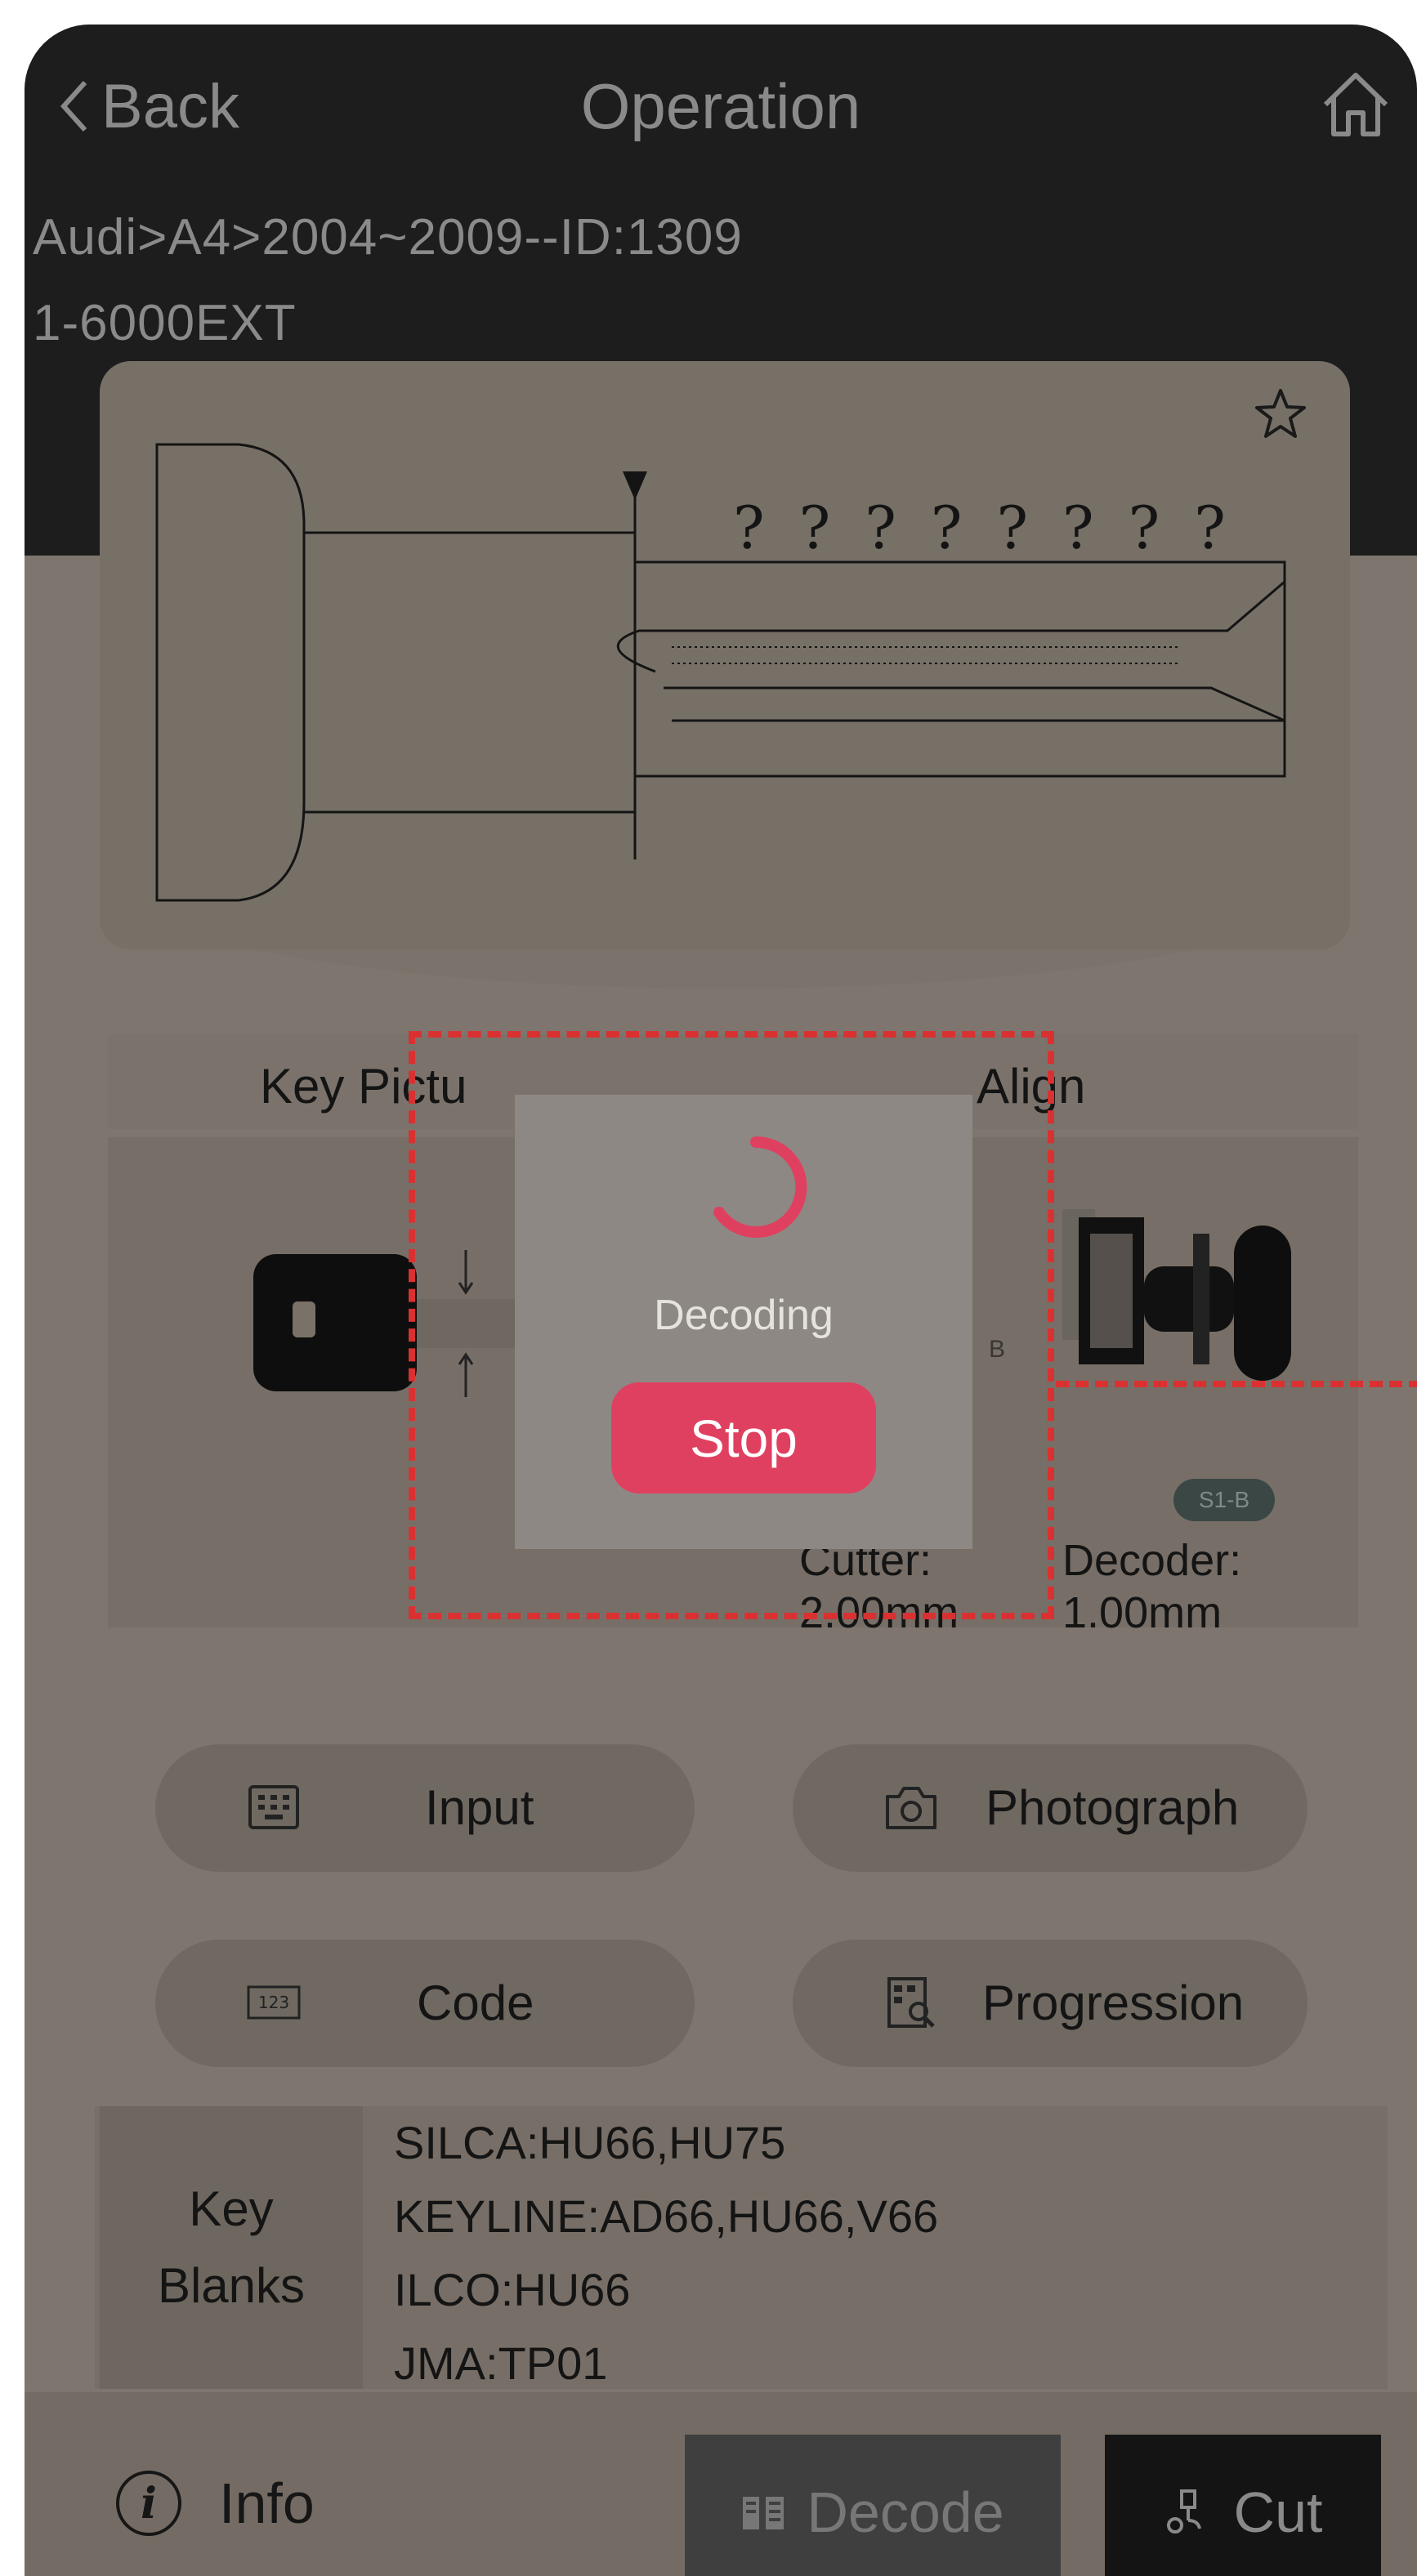  What do you see at coordinates (231, 2286) in the screenshot?
I see `key-blanks-label-line2: Blanks` at bounding box center [231, 2286].